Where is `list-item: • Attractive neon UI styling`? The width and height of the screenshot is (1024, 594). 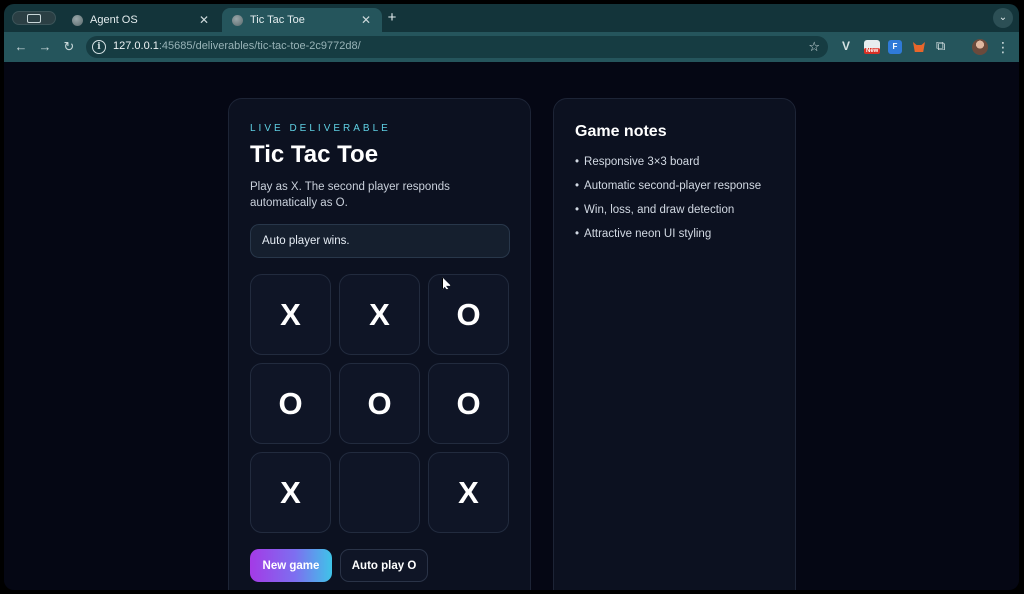
list-item: • Attractive neon UI styling is located at coordinates (668, 239).